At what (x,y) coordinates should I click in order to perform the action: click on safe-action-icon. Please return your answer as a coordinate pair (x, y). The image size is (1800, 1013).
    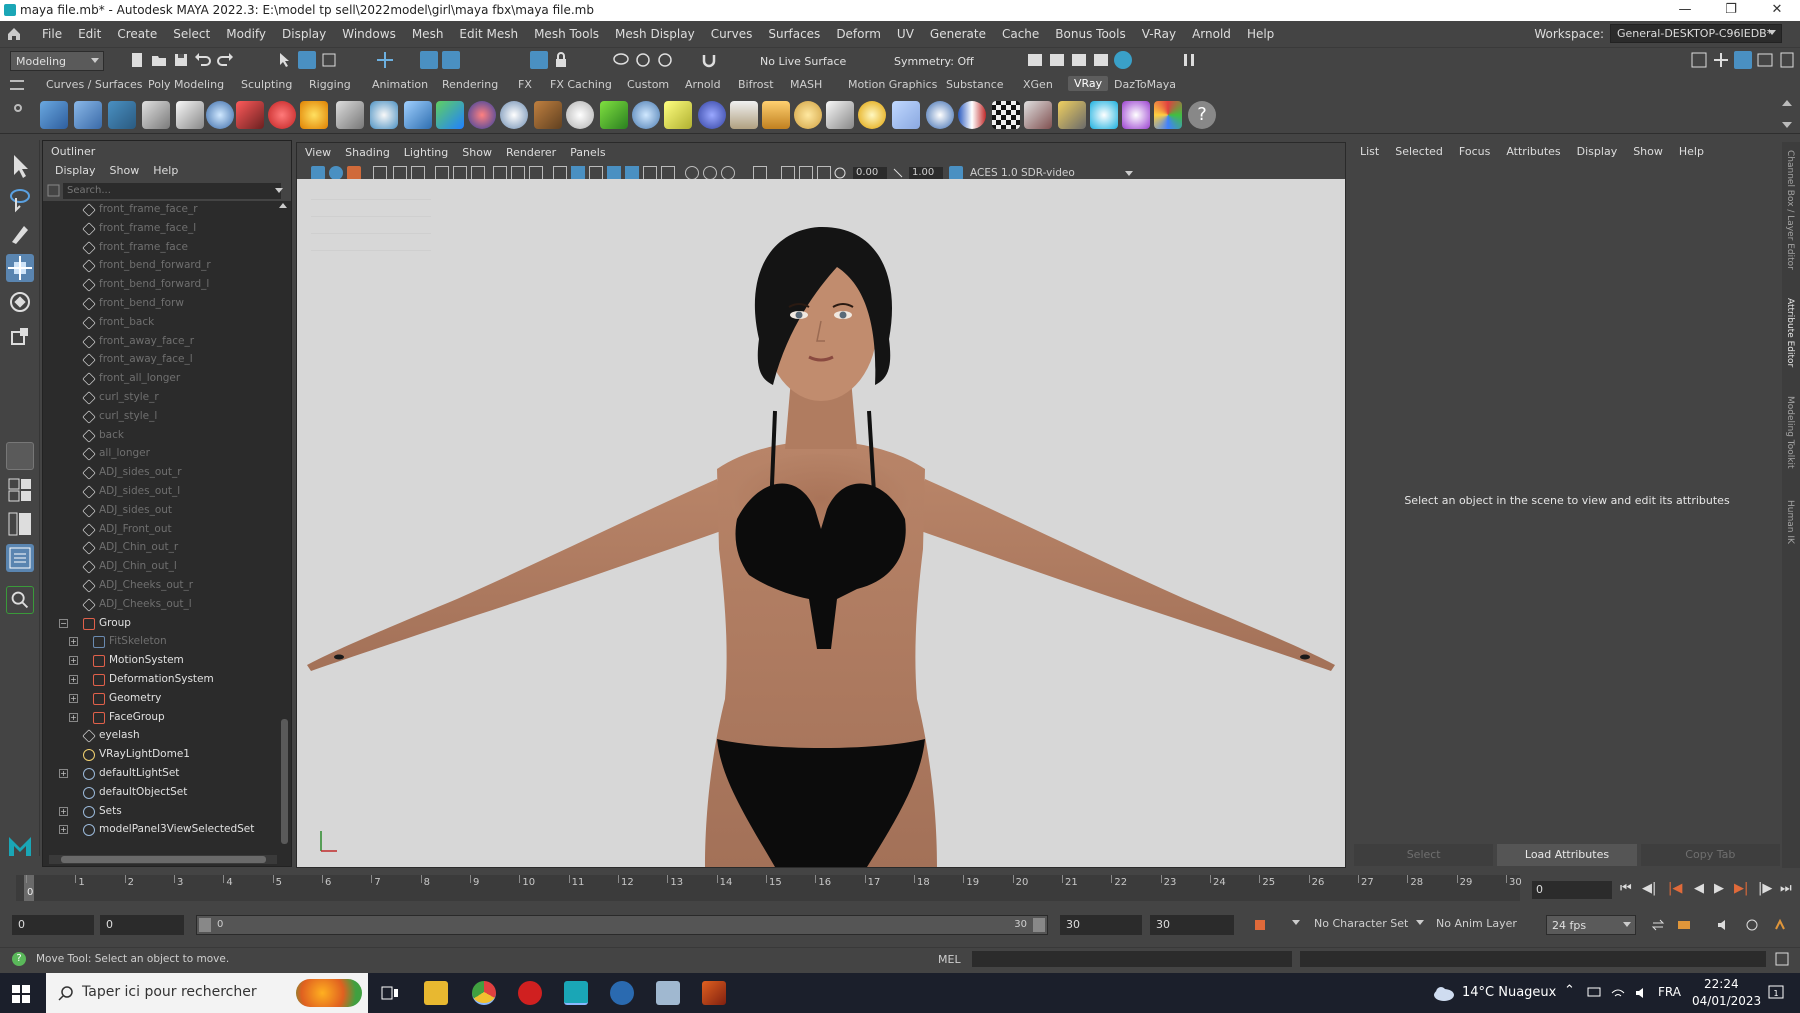
    Looking at the image, I should click on (536, 173).